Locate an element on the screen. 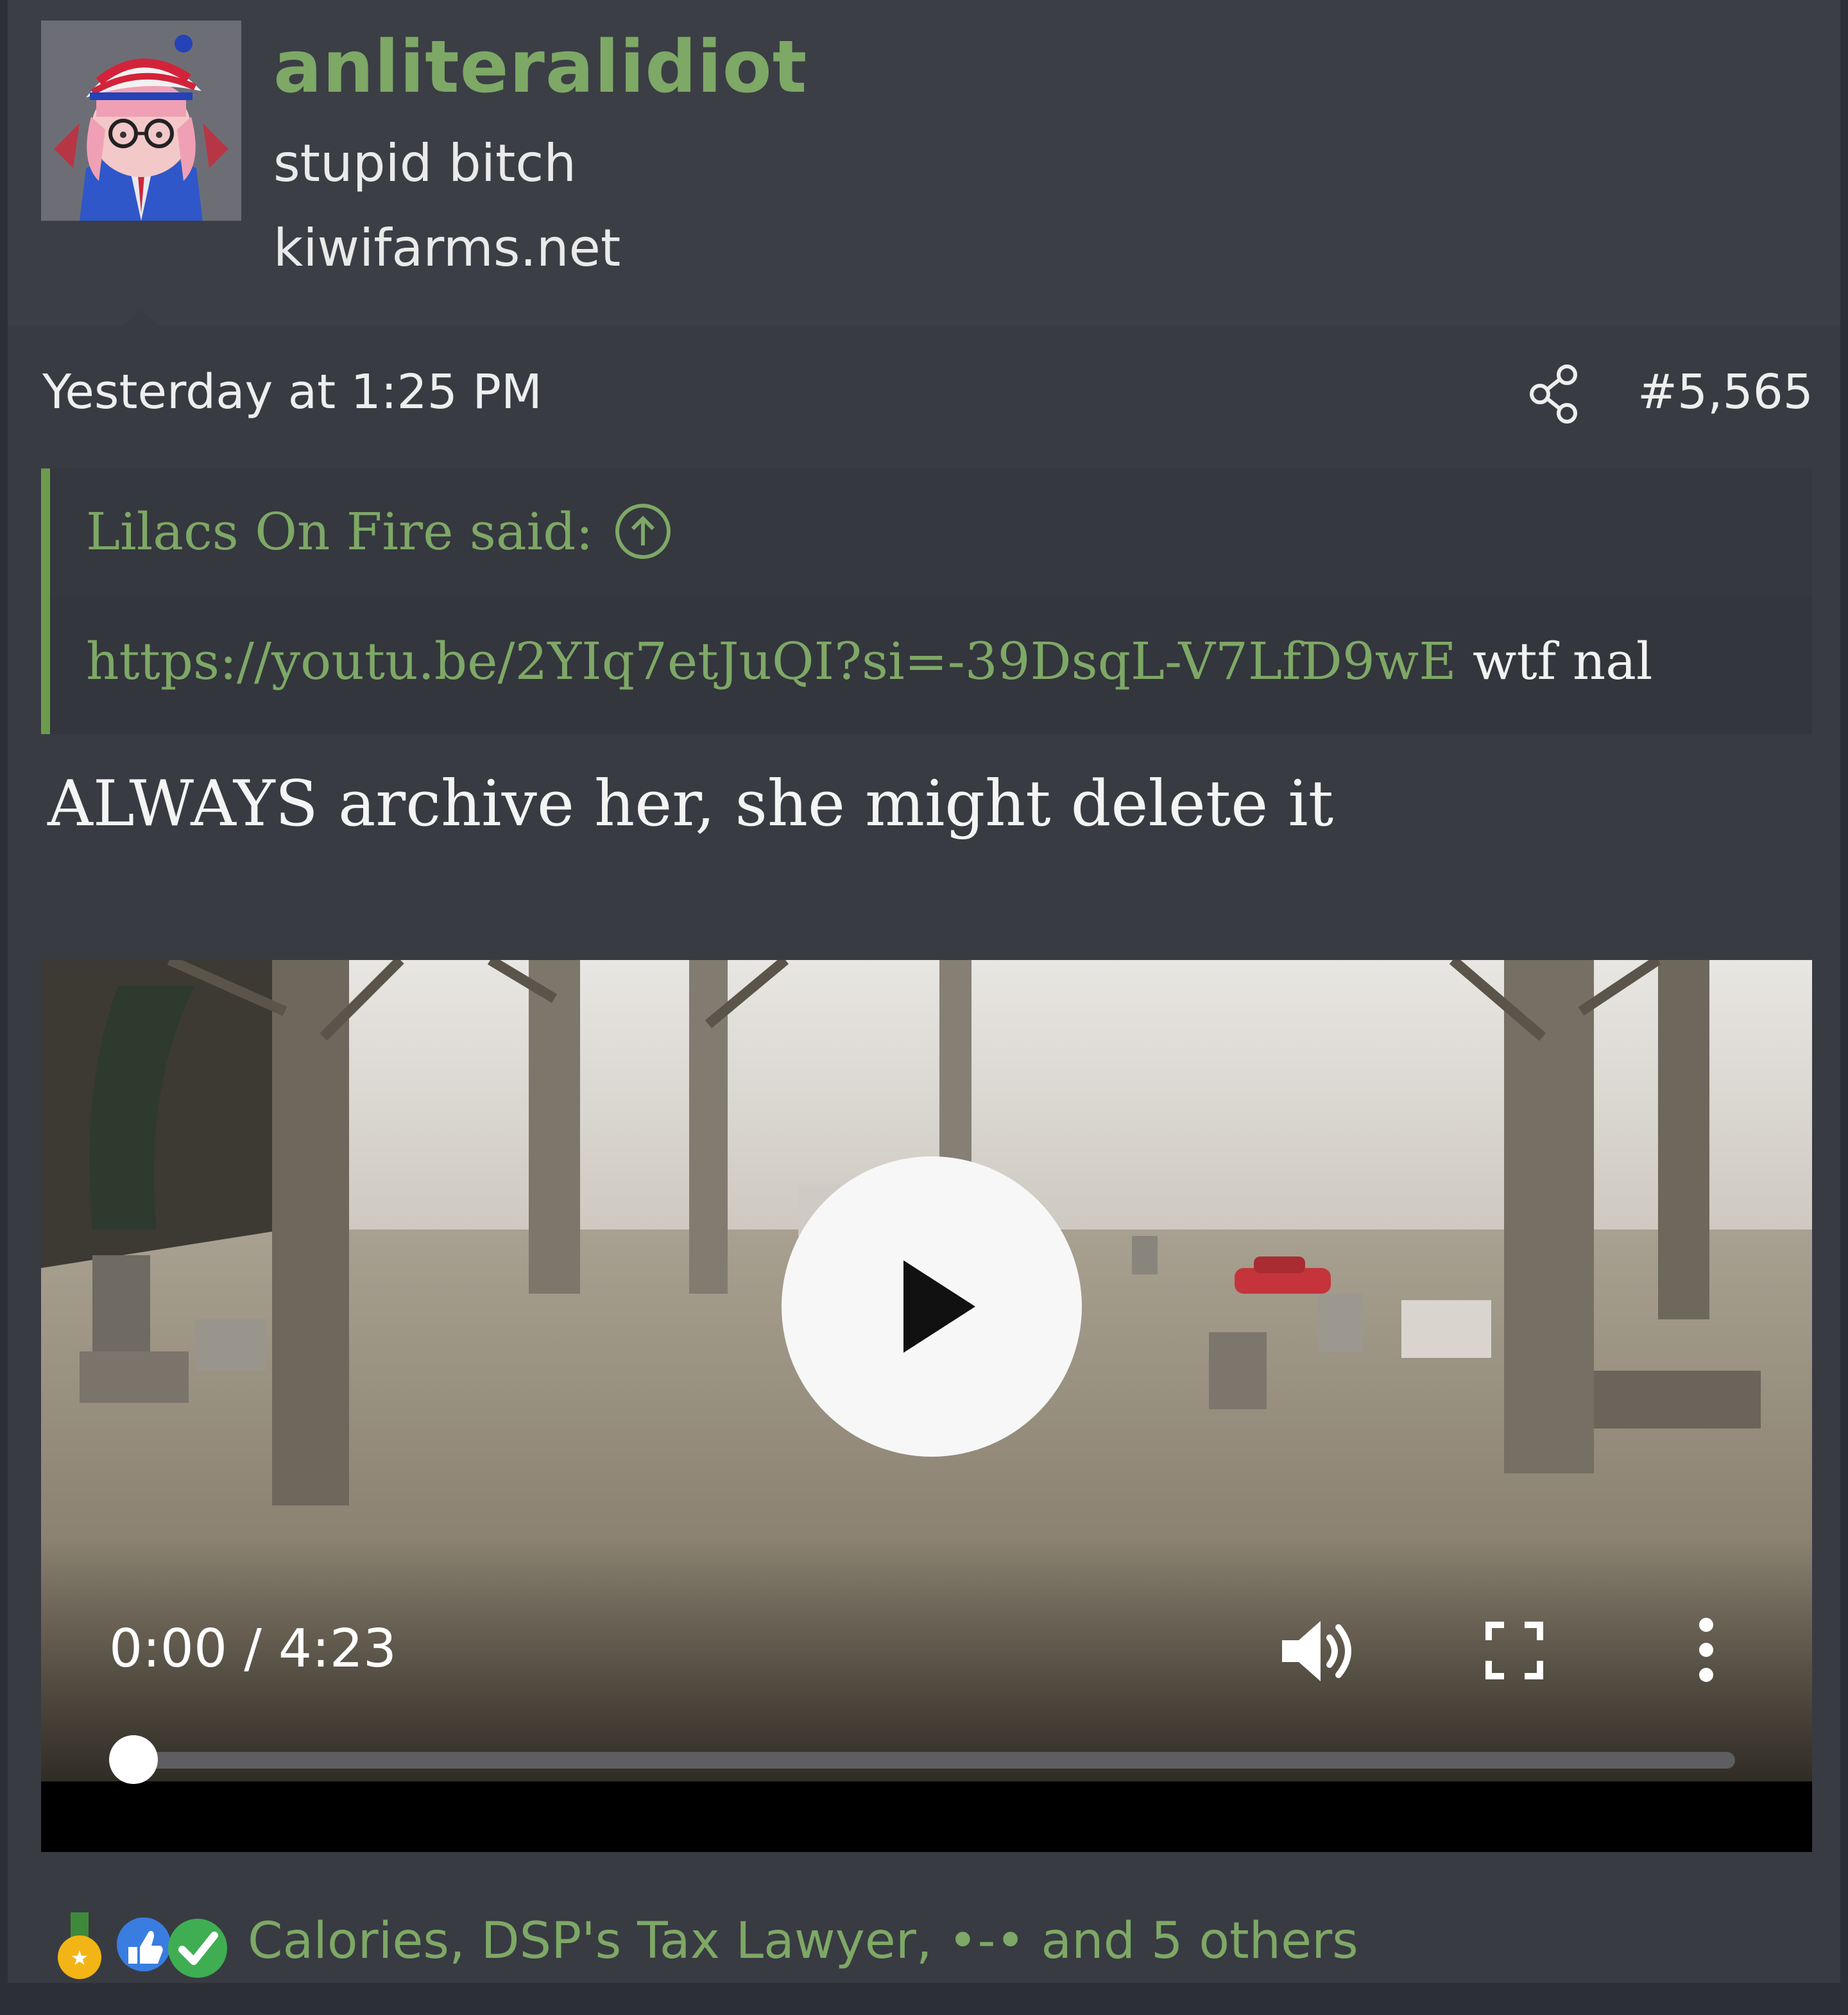 The image size is (1848, 2015). avatar is located at coordinates (141, 121).